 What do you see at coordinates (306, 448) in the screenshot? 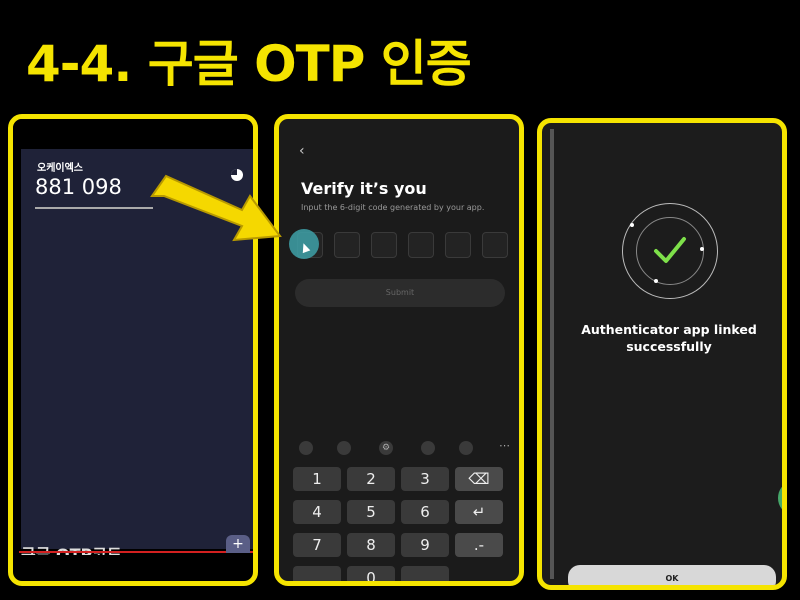
I see `mic-icon` at bounding box center [306, 448].